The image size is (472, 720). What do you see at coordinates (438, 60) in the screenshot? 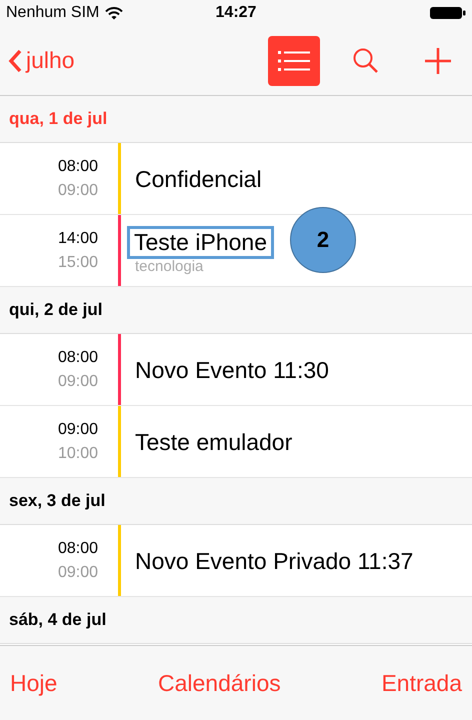
I see `plus-icon` at bounding box center [438, 60].